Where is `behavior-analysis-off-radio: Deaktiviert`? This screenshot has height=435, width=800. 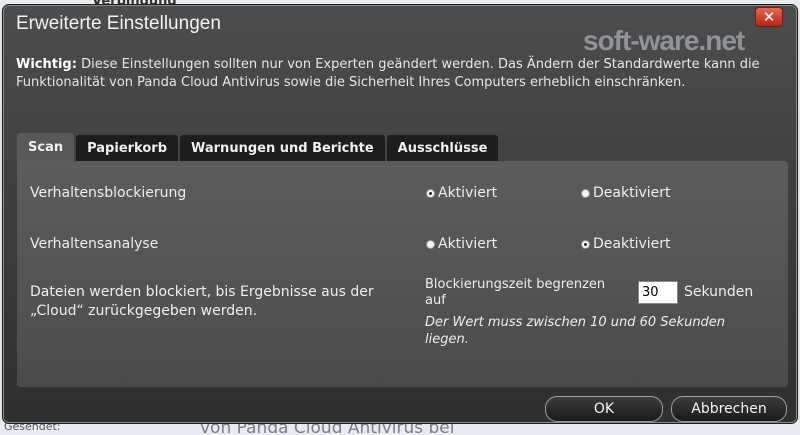 behavior-analysis-off-radio: Deaktiviert is located at coordinates (626, 244).